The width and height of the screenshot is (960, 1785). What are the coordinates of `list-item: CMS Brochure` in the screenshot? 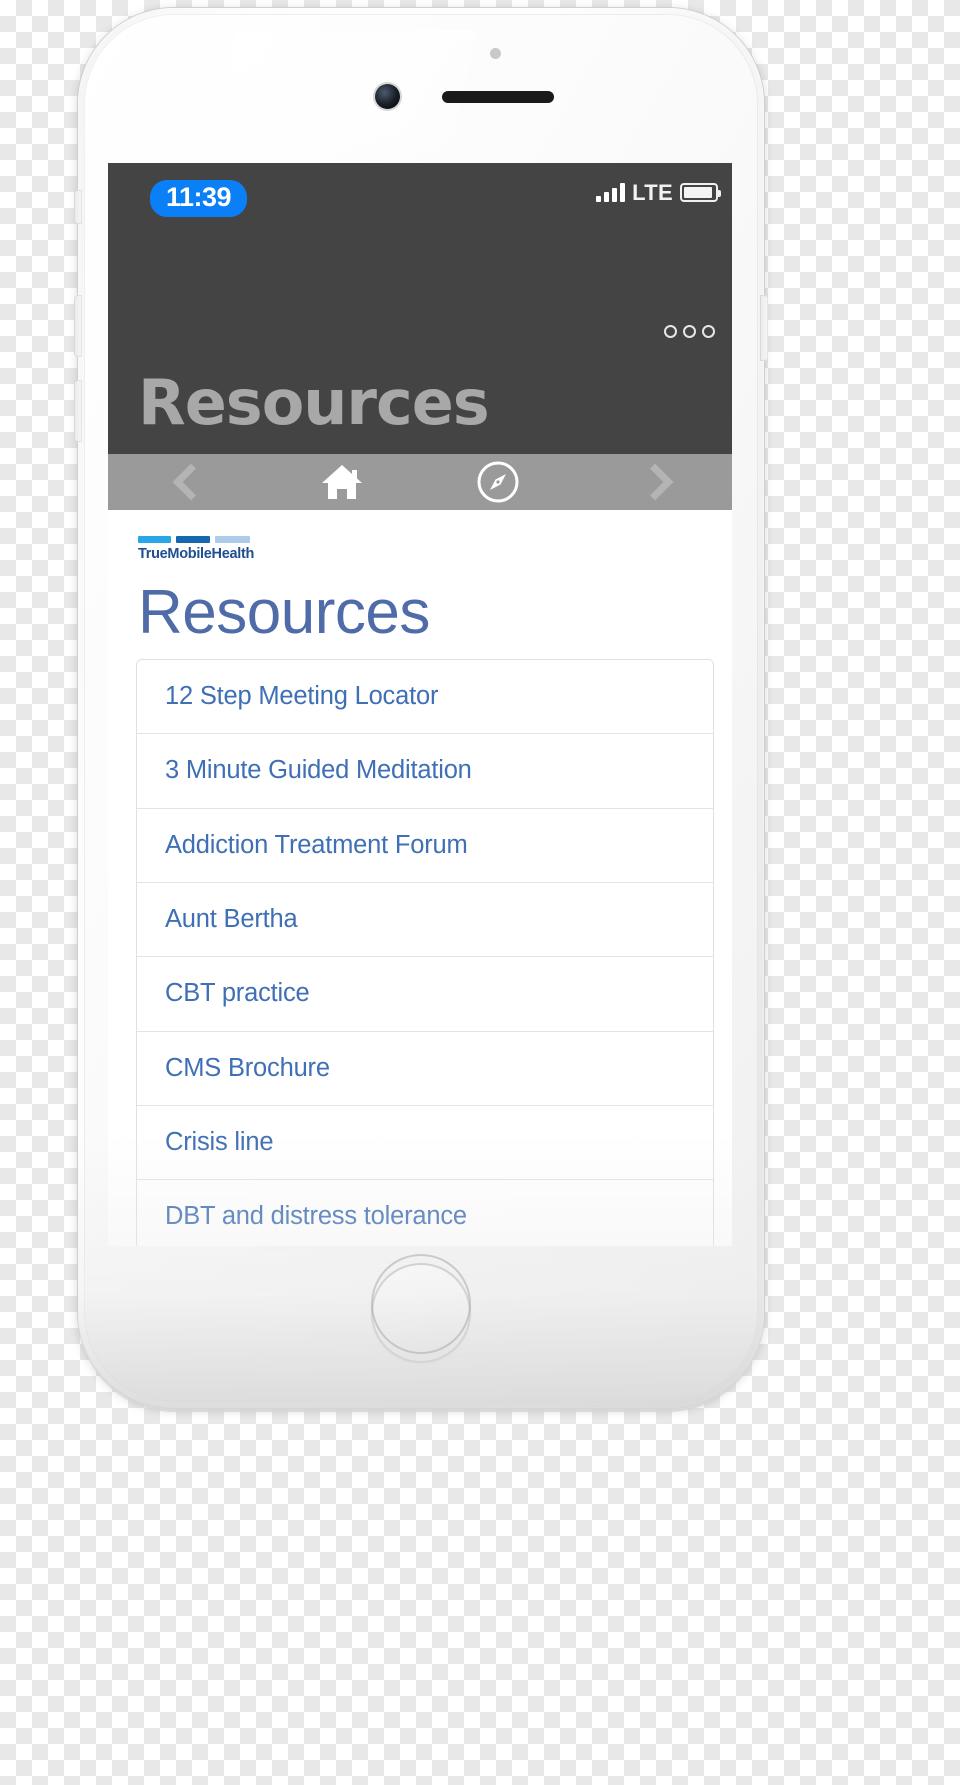 It's located at (425, 1068).